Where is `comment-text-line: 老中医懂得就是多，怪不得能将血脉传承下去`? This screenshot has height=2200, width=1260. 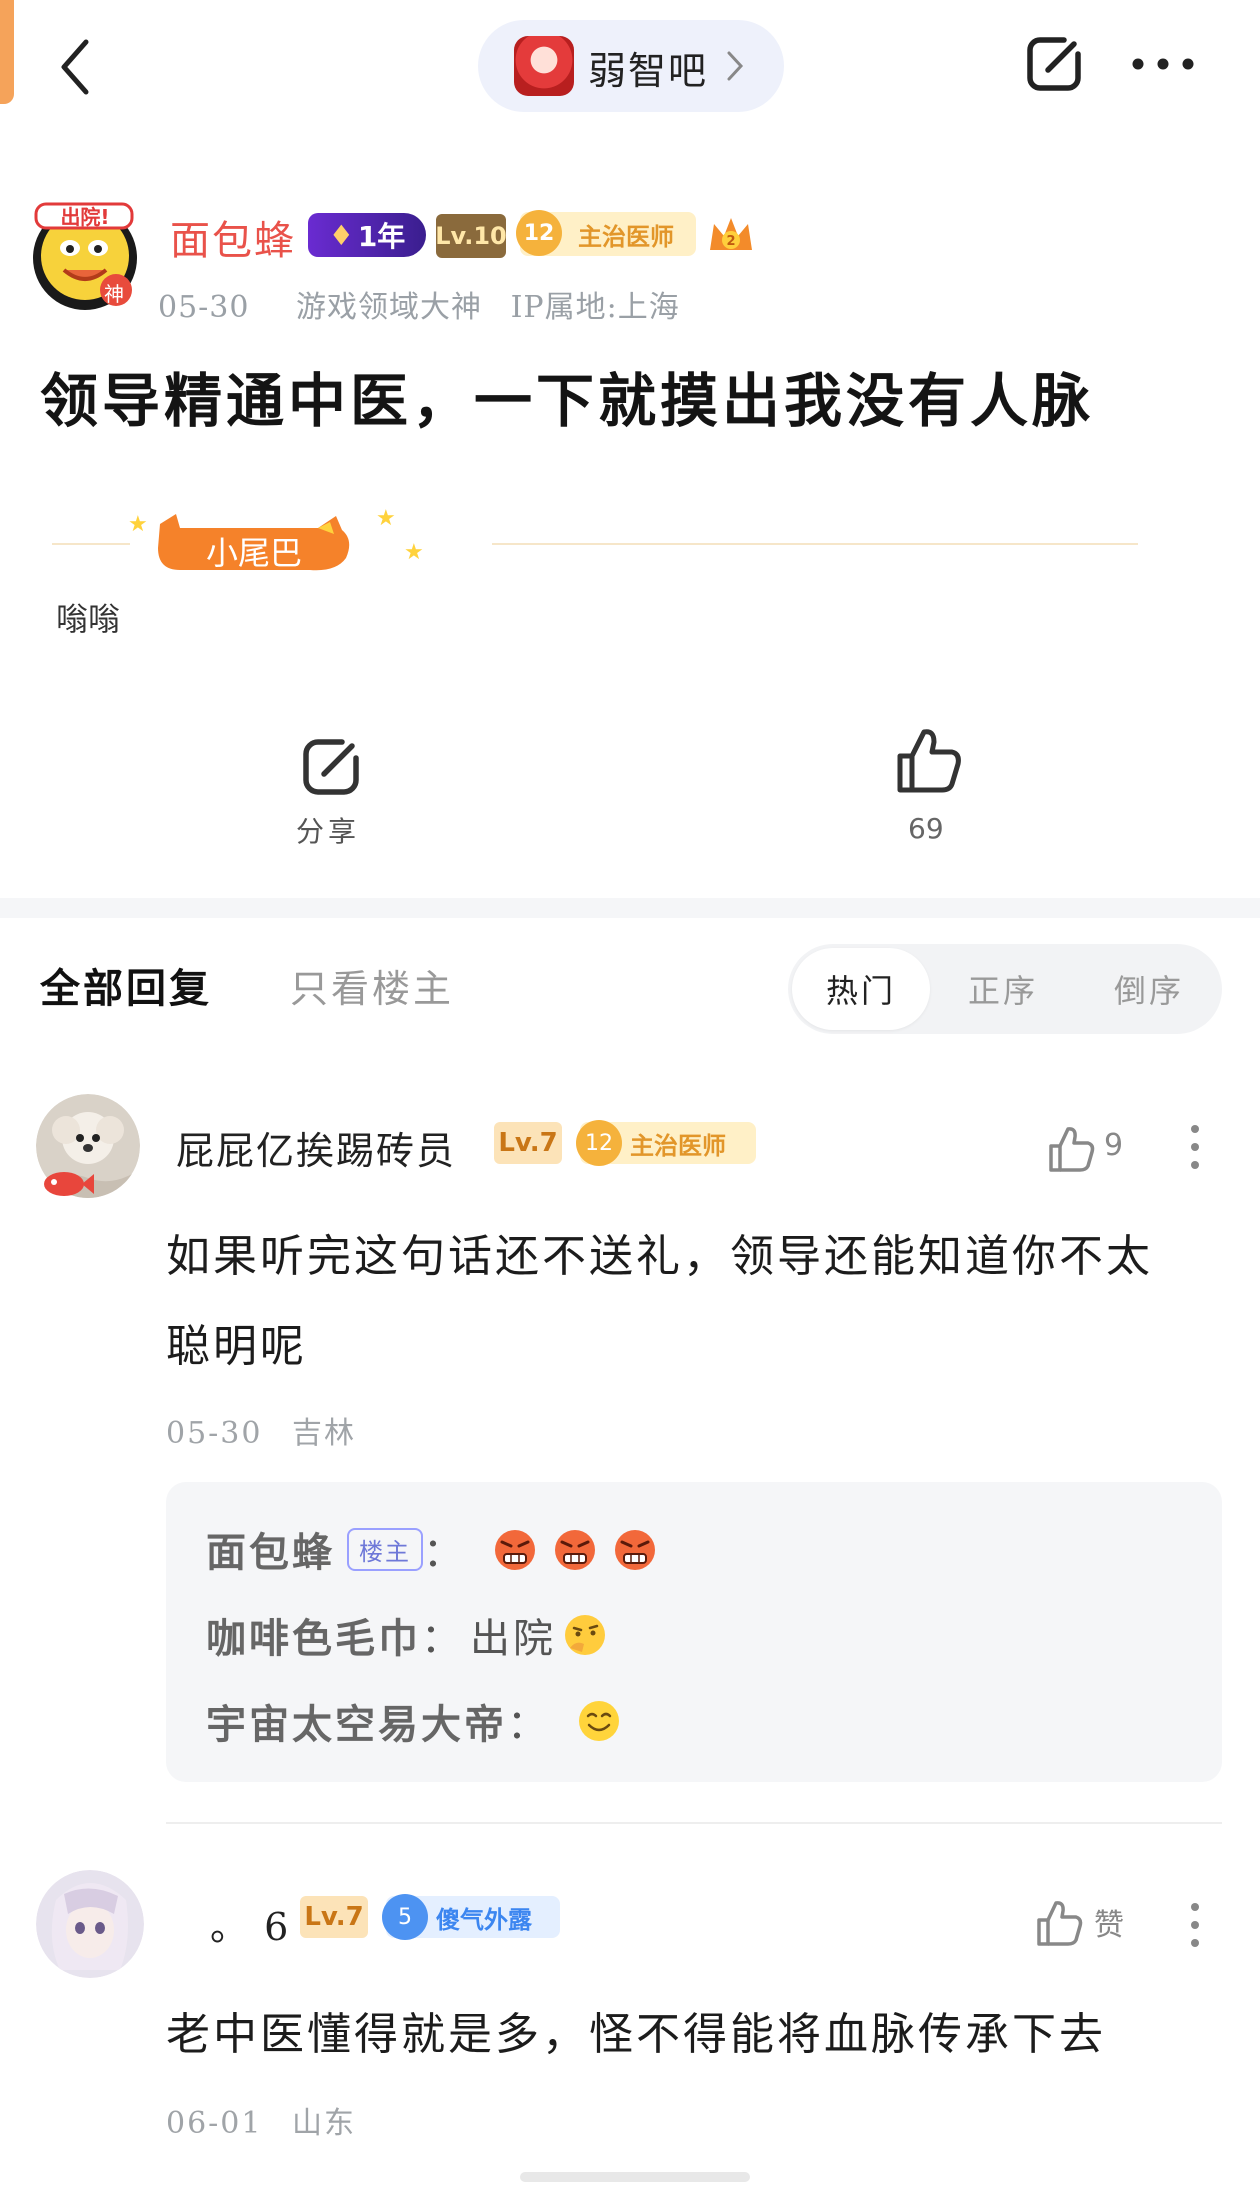
comment-text-line: 老中医懂得就是多，怪不得能将血脉传承下去 is located at coordinates (636, 2034).